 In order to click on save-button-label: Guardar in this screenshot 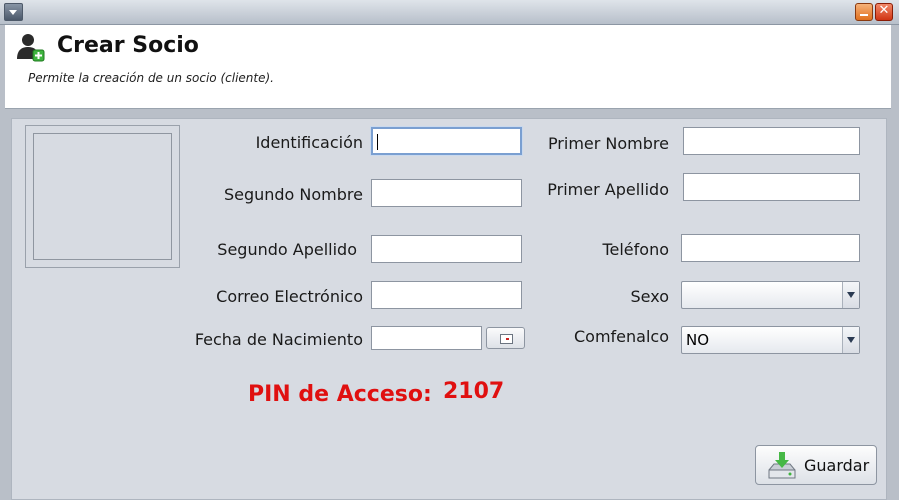, I will do `click(837, 465)`.